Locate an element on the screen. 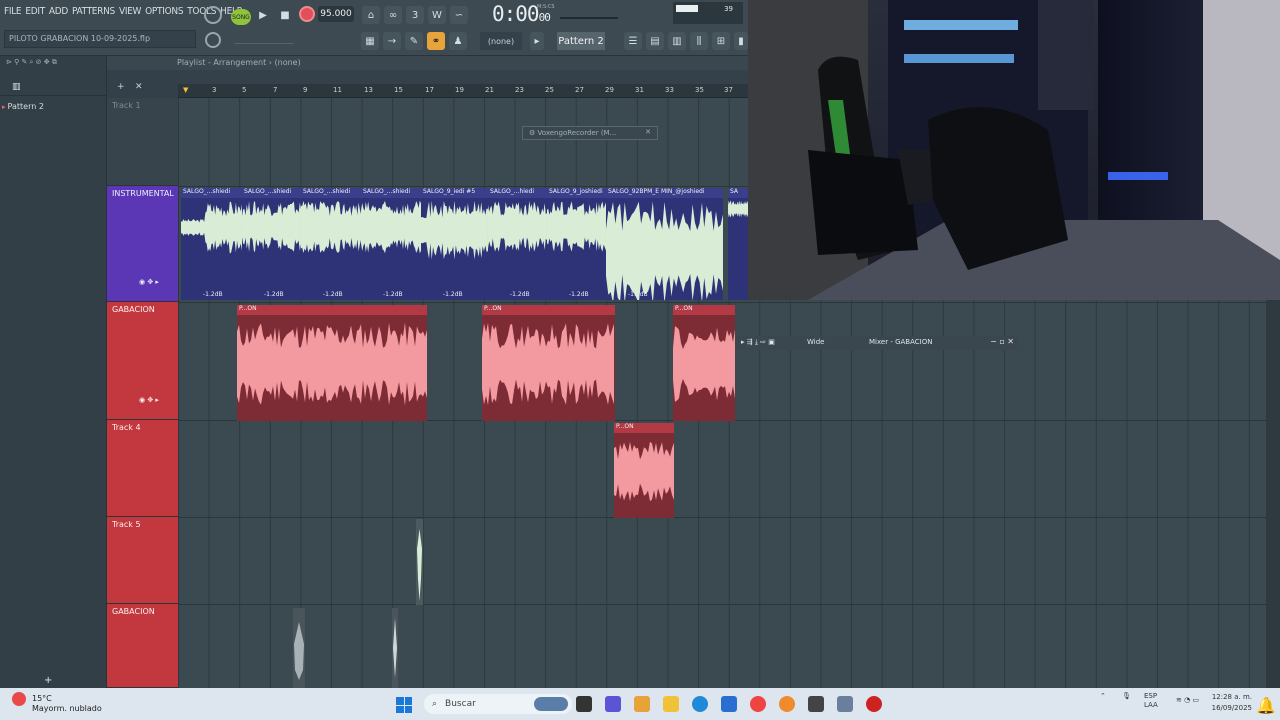 The width and height of the screenshot is (1280, 720). network-volume-icon: ≋ ◔ ▭ is located at coordinates (1187, 700).